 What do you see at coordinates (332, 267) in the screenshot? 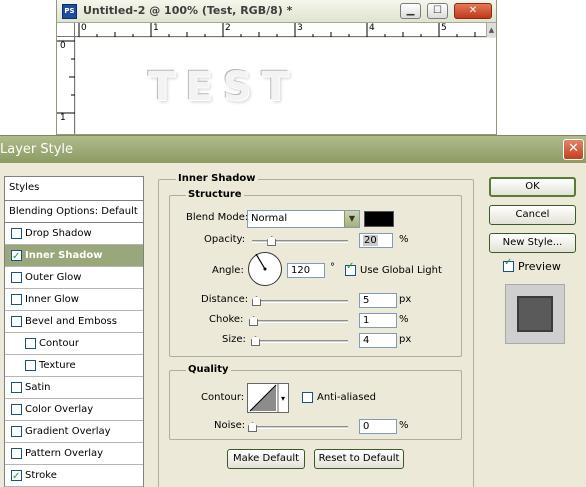
I see `angle-unit: °` at bounding box center [332, 267].